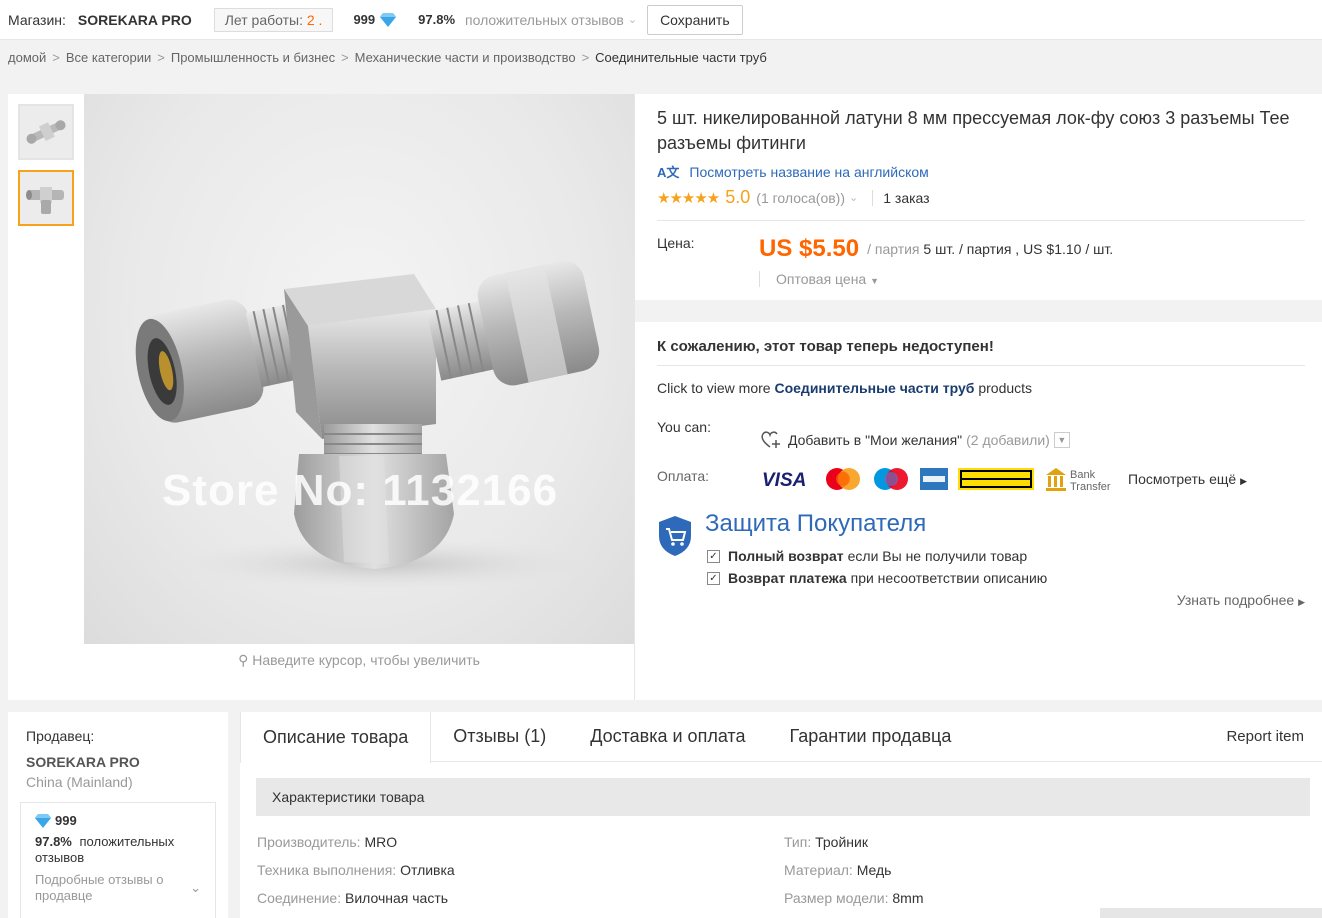 This screenshot has width=1322, height=918. I want to click on seller-details-link: Подробные отзывы о продавце ⌄, so click(118, 888).